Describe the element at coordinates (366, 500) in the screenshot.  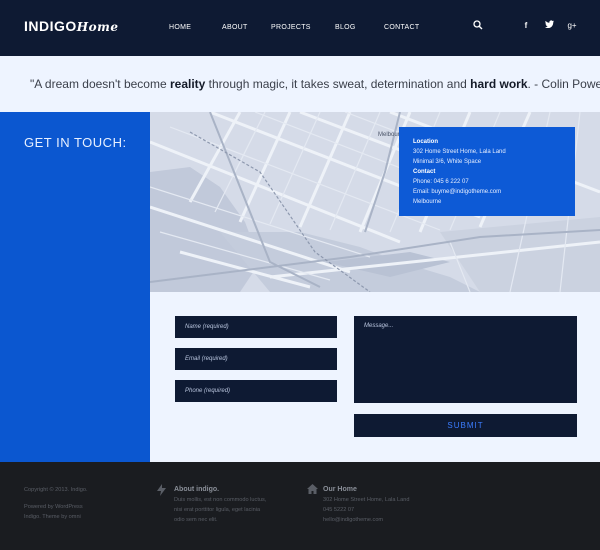
I see `home-address: 302 Home Street Home, Lala Land` at that location.